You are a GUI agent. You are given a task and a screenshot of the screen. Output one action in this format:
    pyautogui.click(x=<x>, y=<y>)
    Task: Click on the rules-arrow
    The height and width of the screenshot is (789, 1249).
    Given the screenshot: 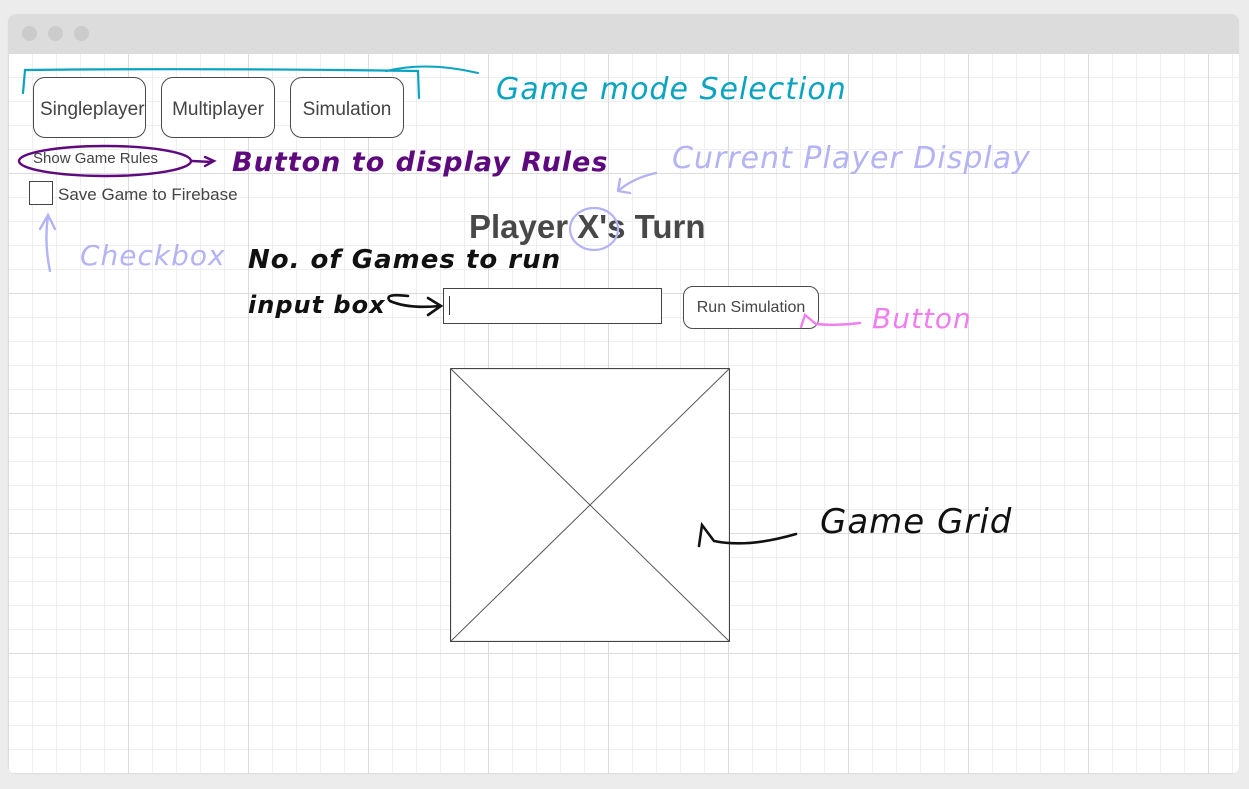 What is the action you would take?
    pyautogui.click(x=203, y=161)
    